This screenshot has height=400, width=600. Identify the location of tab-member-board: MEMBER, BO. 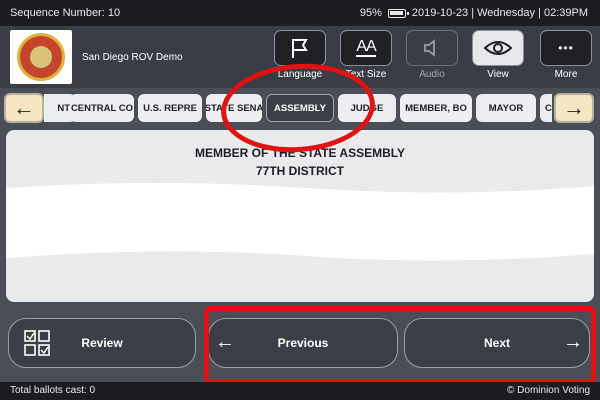
(436, 108).